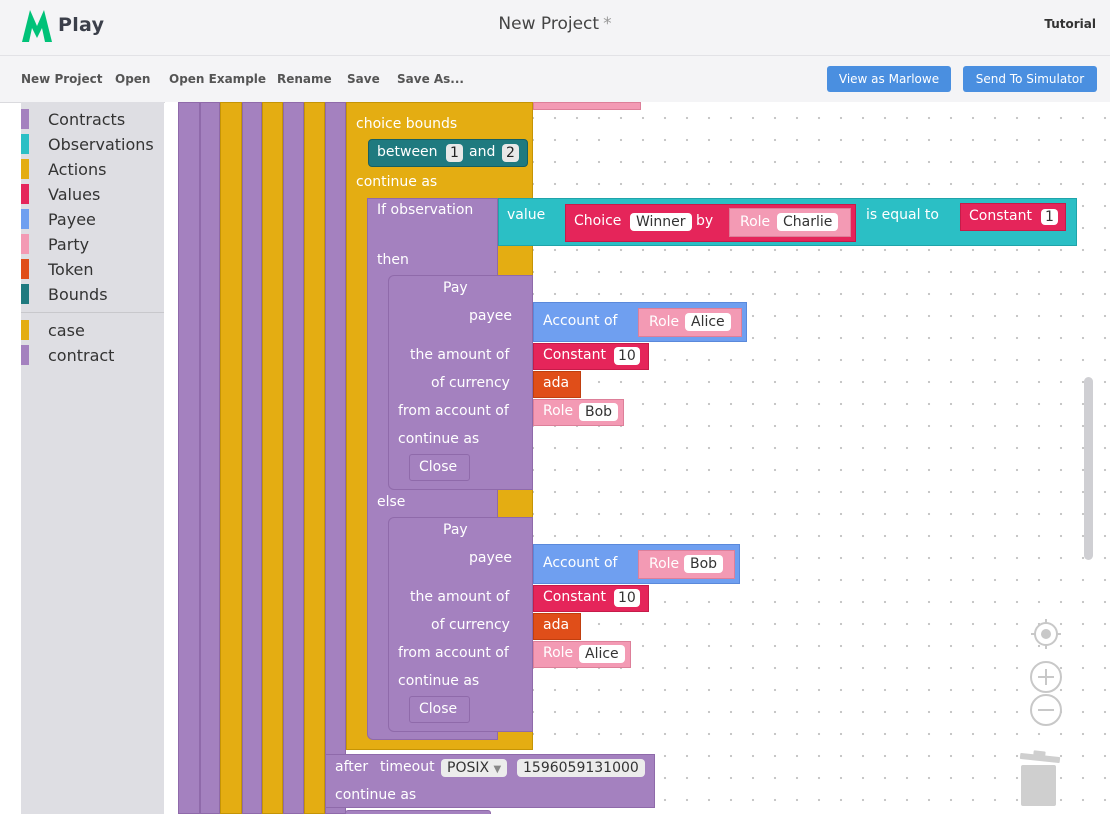 The width and height of the screenshot is (1110, 814). What do you see at coordinates (581, 768) in the screenshot?
I see `timeout-value-field: 1596059131000` at bounding box center [581, 768].